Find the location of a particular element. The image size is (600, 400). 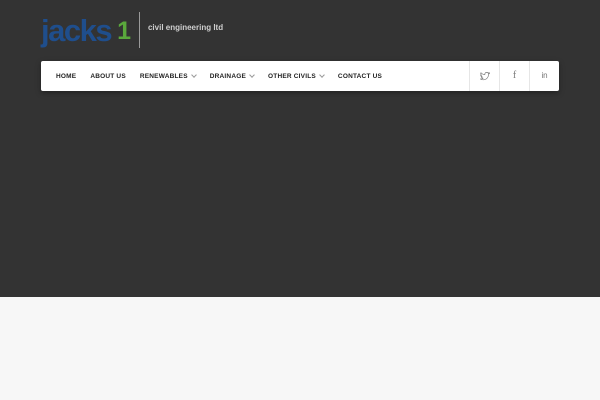

nav-item-label: About Us is located at coordinates (108, 76).